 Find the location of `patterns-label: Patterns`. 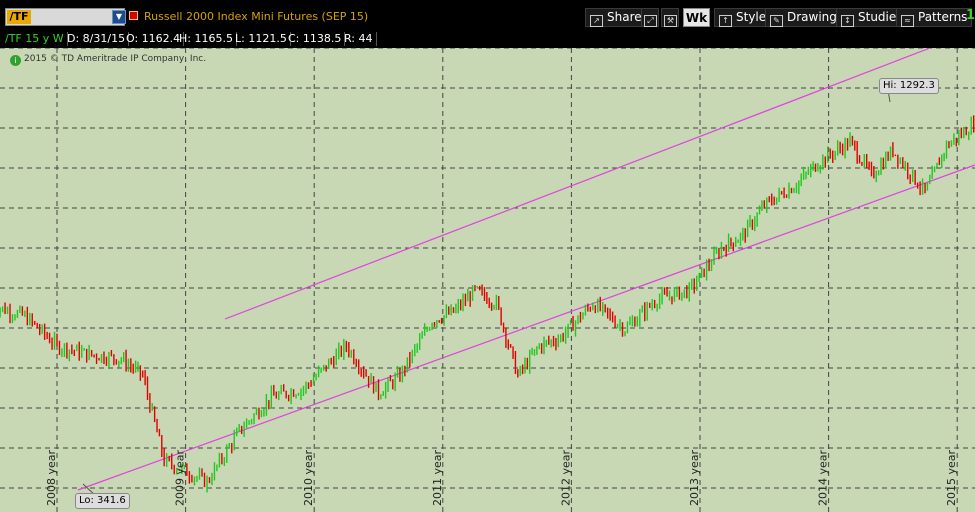

patterns-label: Patterns is located at coordinates (943, 17).